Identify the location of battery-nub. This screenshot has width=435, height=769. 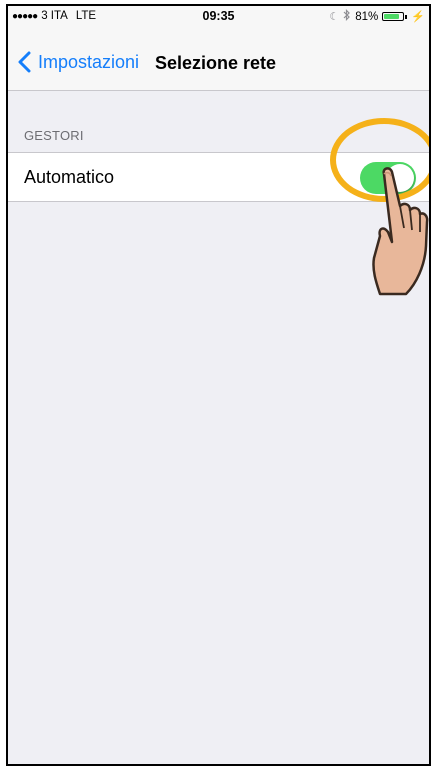
(406, 16).